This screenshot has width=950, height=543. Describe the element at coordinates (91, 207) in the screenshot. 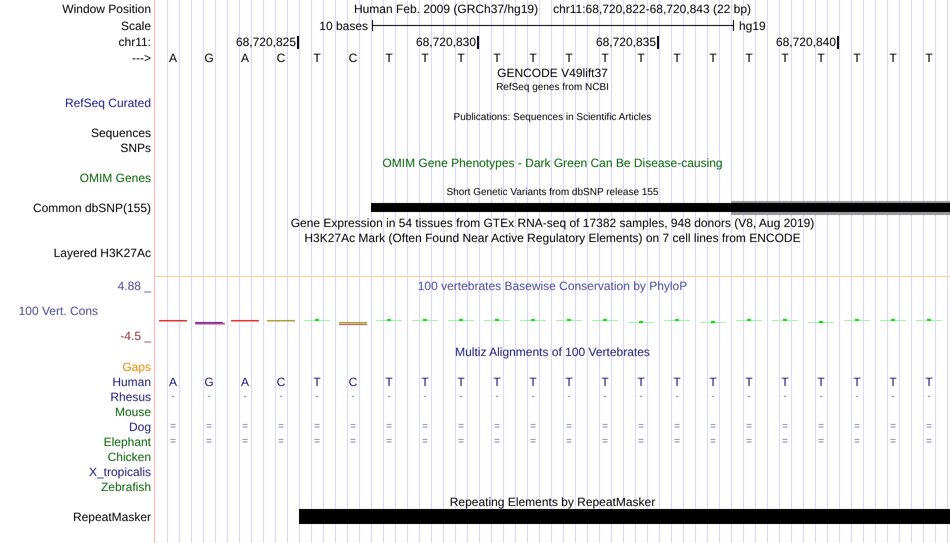

I see `track-label: Common dbSNP(155)` at that location.